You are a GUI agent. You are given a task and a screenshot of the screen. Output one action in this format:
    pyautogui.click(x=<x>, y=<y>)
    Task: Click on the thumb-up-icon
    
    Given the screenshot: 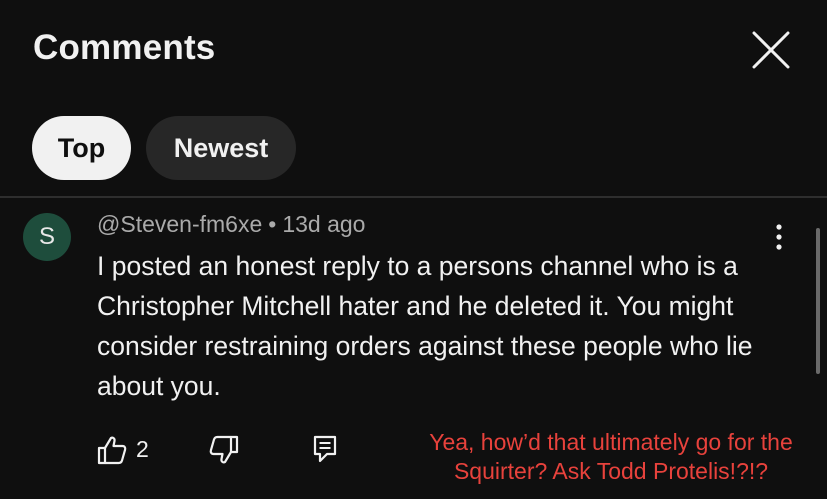 What is the action you would take?
    pyautogui.click(x=112, y=450)
    